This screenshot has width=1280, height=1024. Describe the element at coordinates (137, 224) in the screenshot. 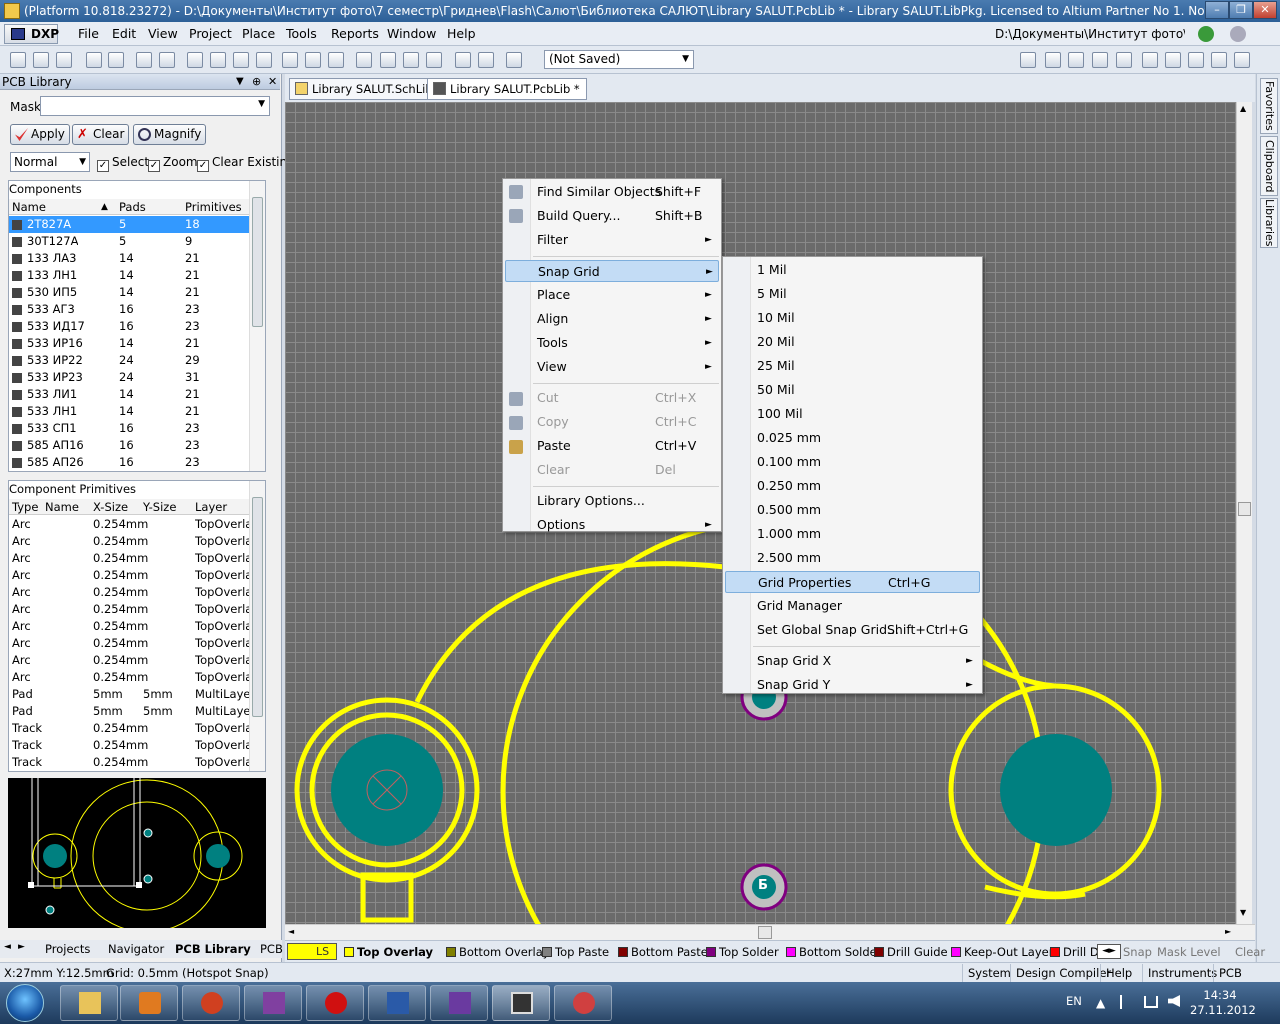

I see `component-row: 2T827A 5 18` at that location.